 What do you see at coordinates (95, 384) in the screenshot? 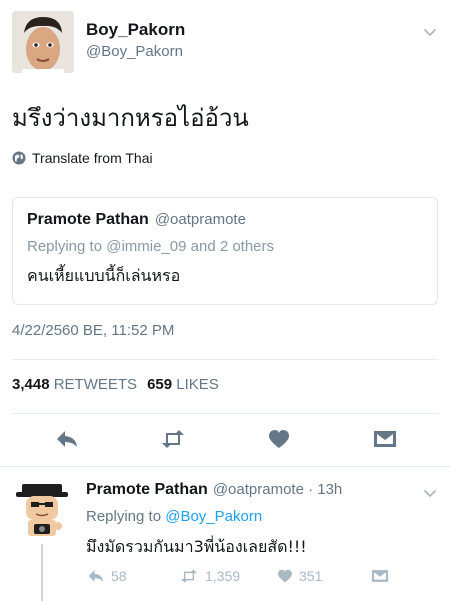
I see `retweets-label: RETWEETS` at bounding box center [95, 384].